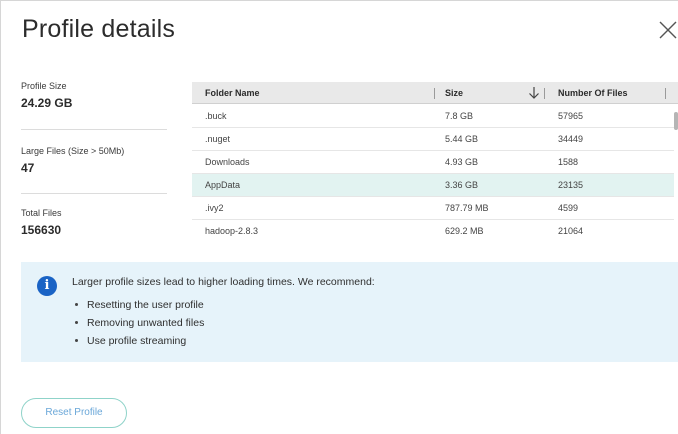 This screenshot has height=434, width=678. Describe the element at coordinates (462, 139) in the screenshot. I see `size-cell: 5.44 GB` at that location.